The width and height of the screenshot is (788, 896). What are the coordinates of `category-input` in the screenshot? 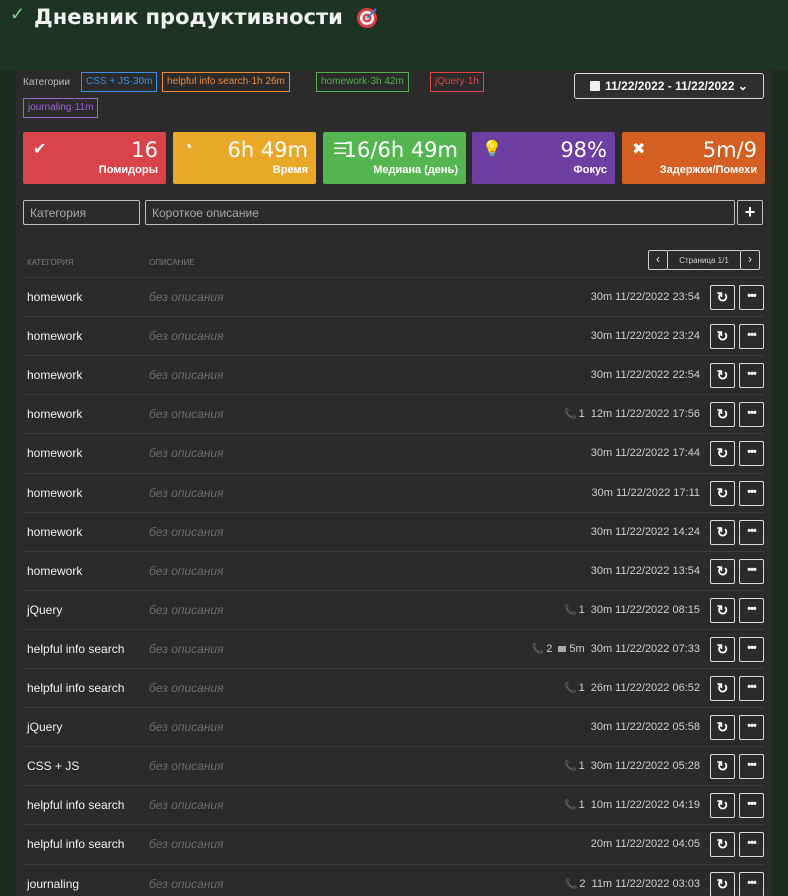 It's located at (81, 212).